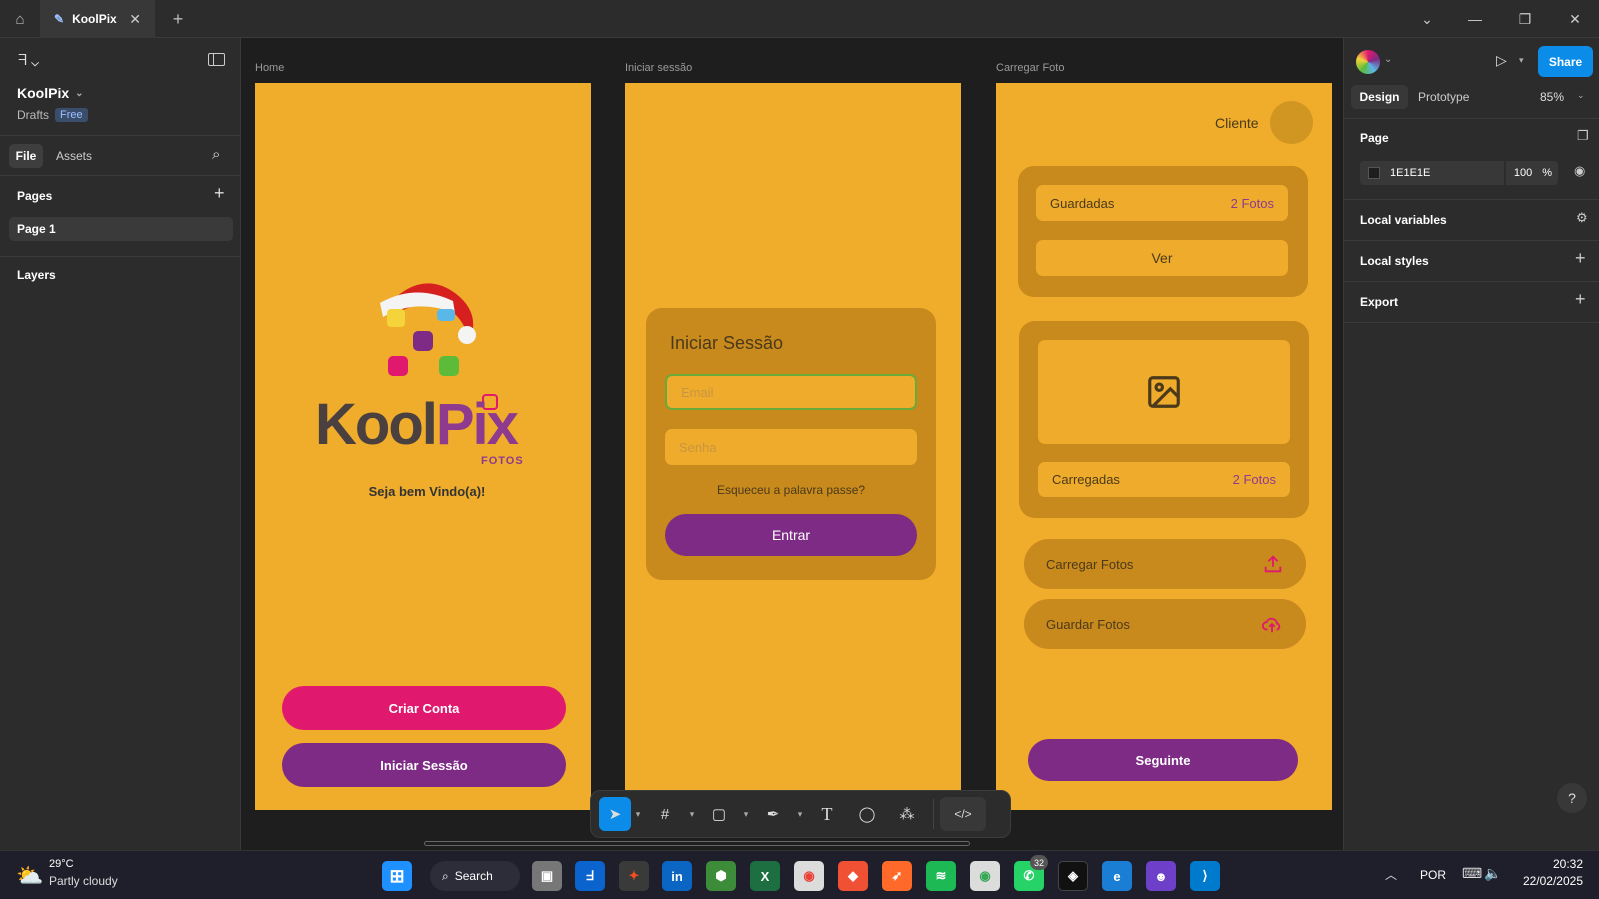  Describe the element at coordinates (1117, 876) in the screenshot. I see `edge-icon: e` at that location.